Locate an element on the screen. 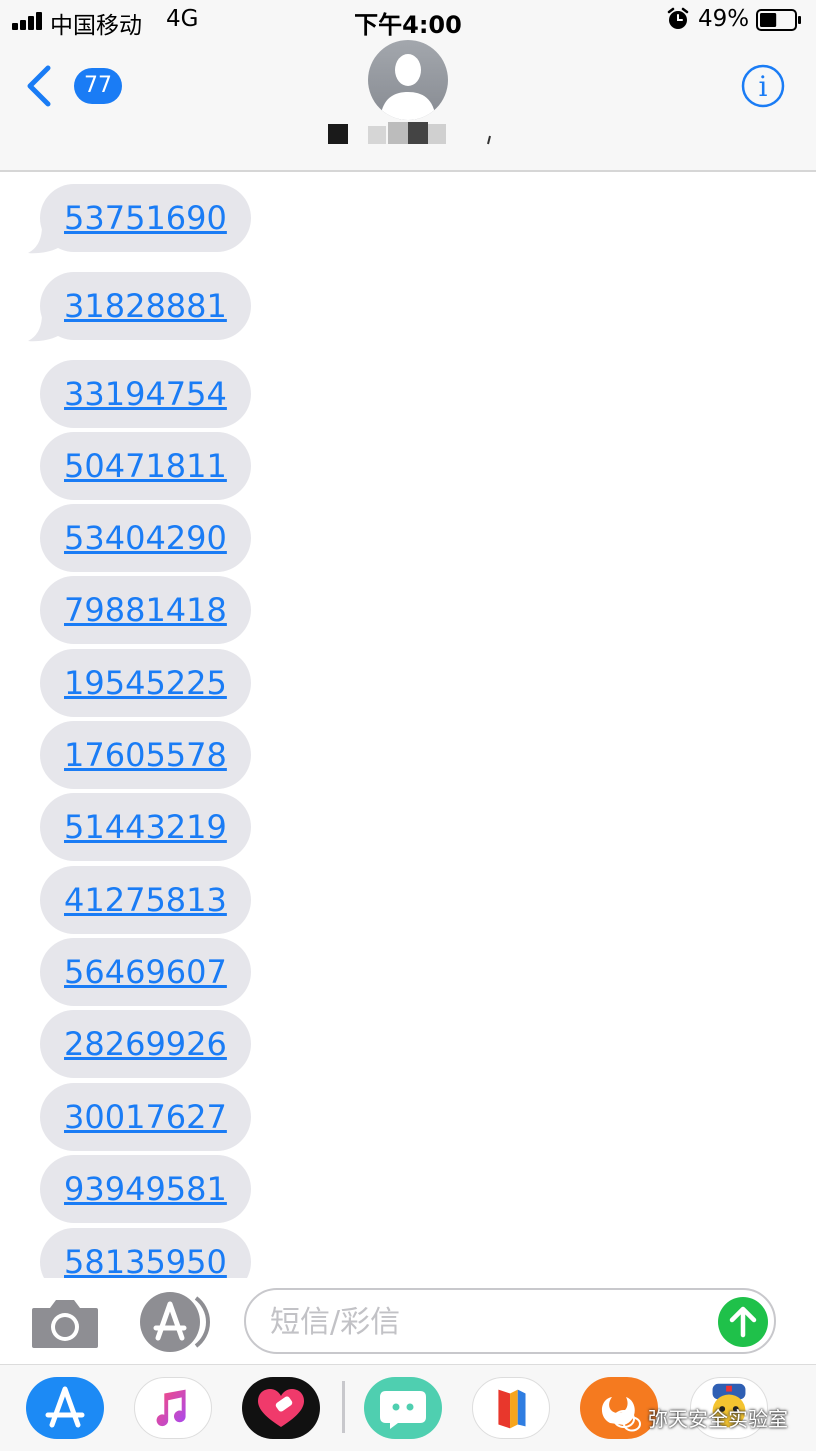 The image size is (816, 1451). message-bubble: 58135950 is located at coordinates (145, 1253).